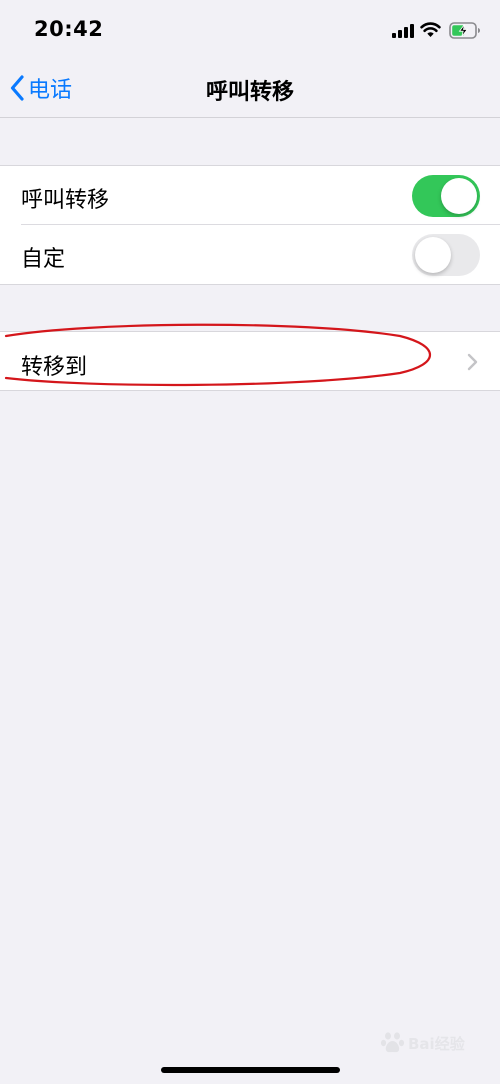 The image size is (500, 1084). I want to click on custom-row: 自定, so click(250, 254).